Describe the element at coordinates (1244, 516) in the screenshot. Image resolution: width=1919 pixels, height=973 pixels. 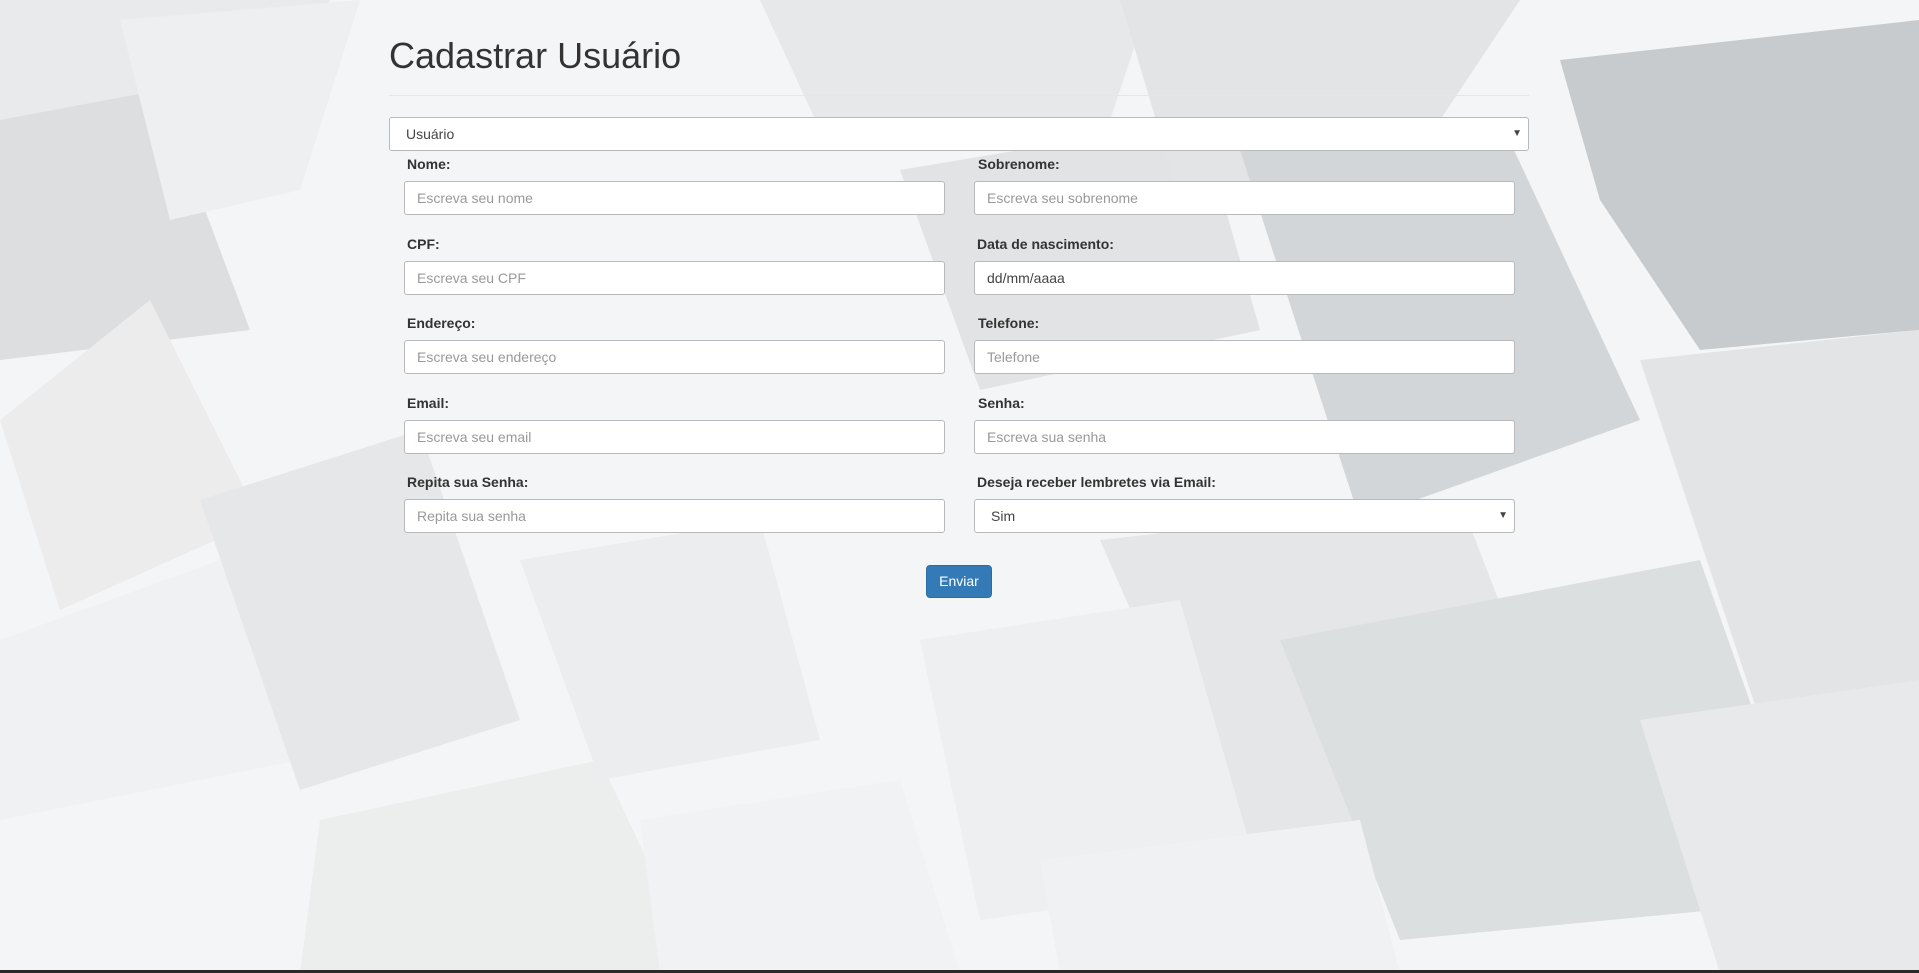
I see `lembretes-select: Sim ▼` at that location.